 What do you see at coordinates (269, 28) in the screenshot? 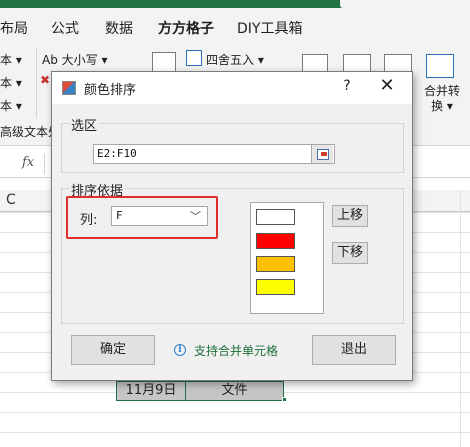
I see `tab-diy-toolbox: DIY工具箱` at bounding box center [269, 28].